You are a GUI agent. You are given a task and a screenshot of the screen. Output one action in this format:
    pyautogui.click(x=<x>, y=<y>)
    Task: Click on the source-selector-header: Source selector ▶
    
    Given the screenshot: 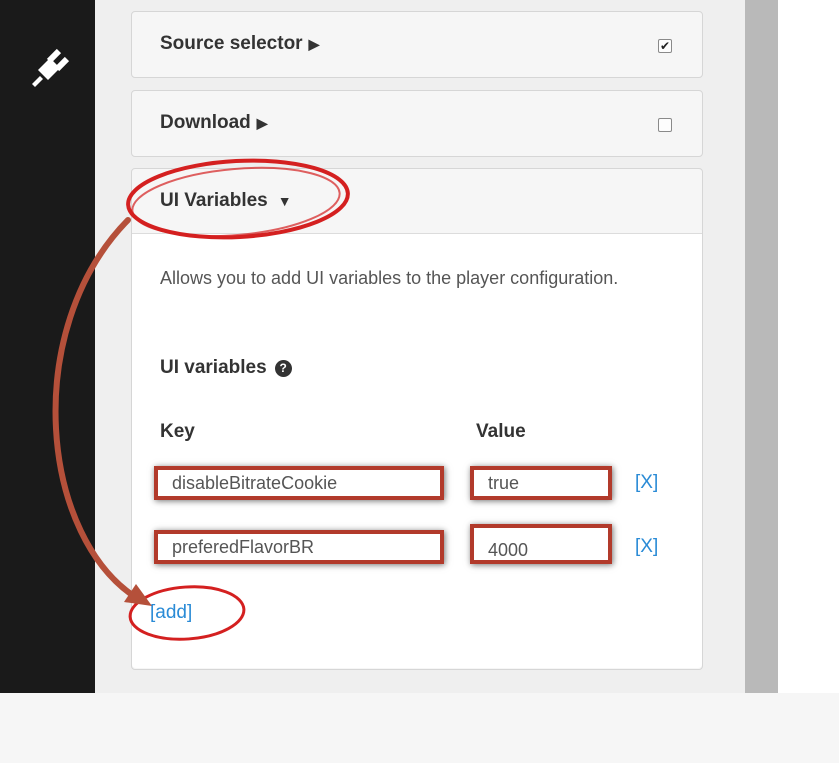 What is the action you would take?
    pyautogui.click(x=417, y=44)
    